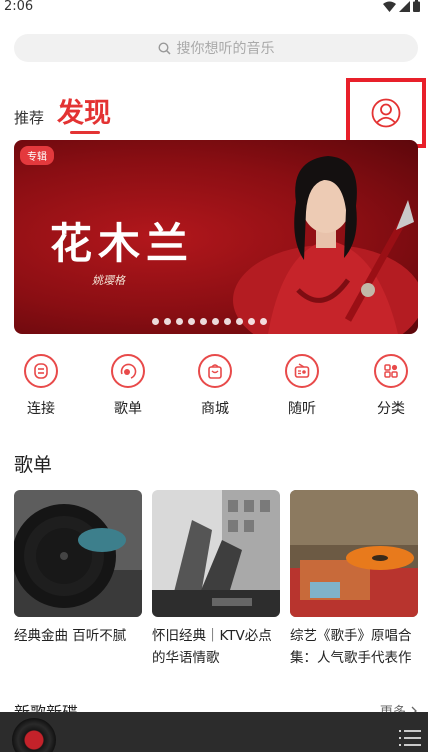  I want to click on profile-button, so click(386, 113).